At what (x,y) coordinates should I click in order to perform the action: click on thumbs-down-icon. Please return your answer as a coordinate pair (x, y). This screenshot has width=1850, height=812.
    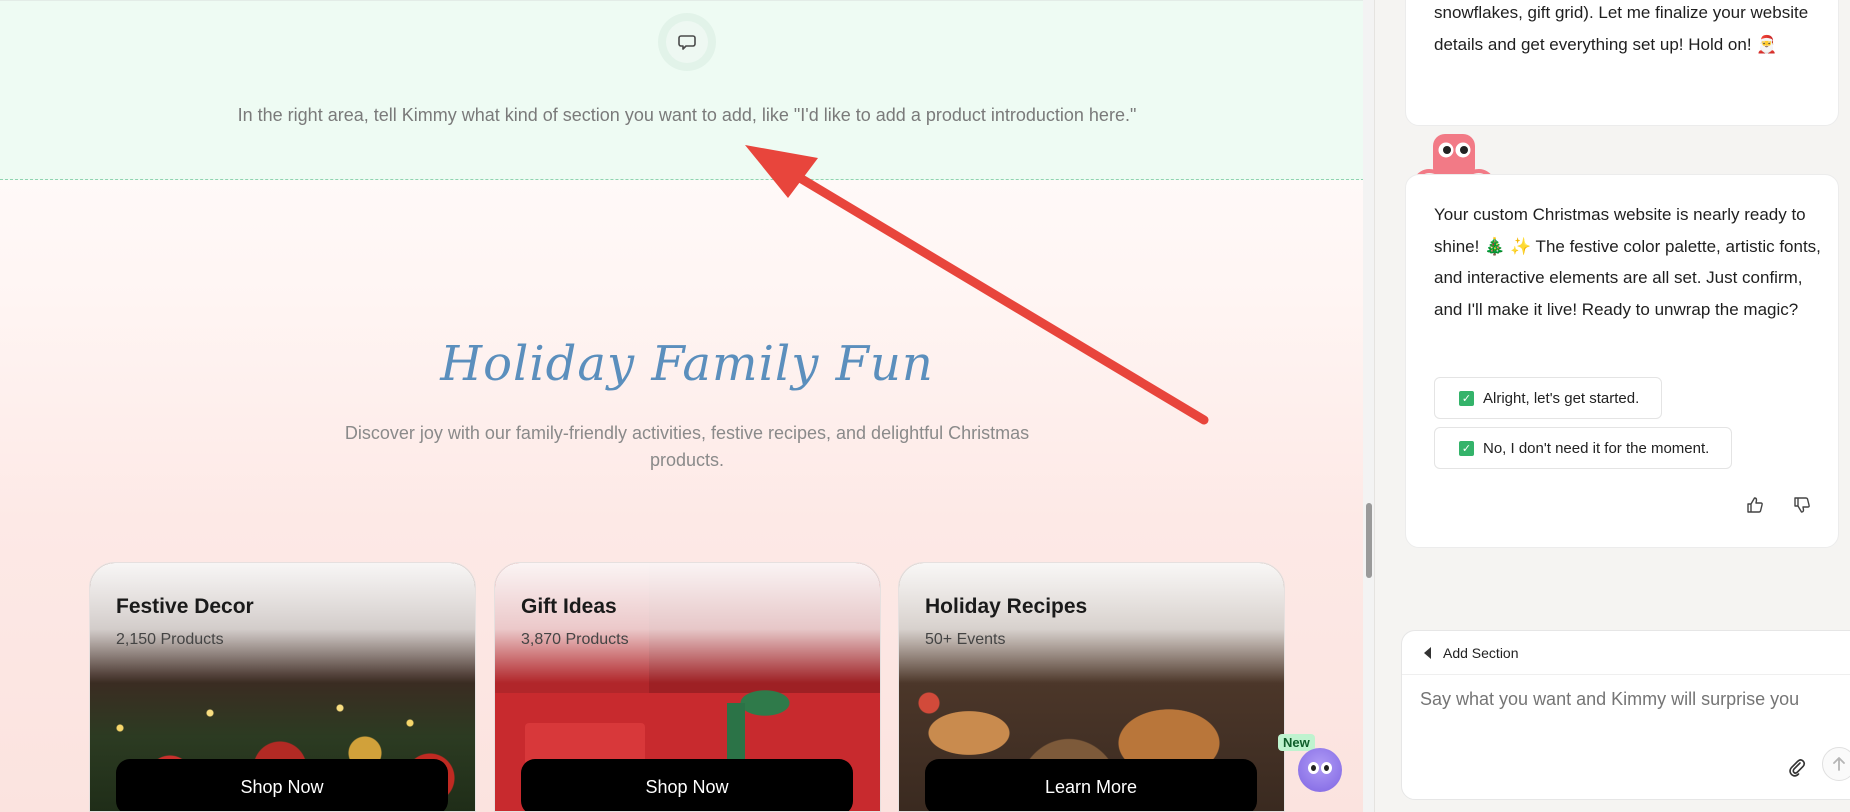
    Looking at the image, I should click on (1802, 505).